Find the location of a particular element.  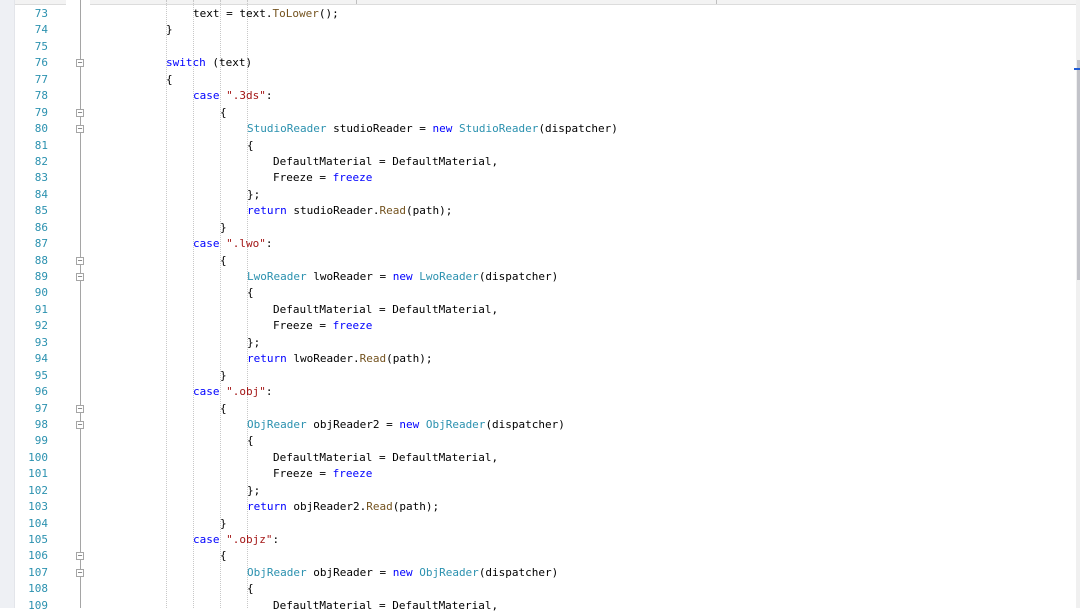

code-text: text = text.ToLower(); is located at coordinates (266, 14).